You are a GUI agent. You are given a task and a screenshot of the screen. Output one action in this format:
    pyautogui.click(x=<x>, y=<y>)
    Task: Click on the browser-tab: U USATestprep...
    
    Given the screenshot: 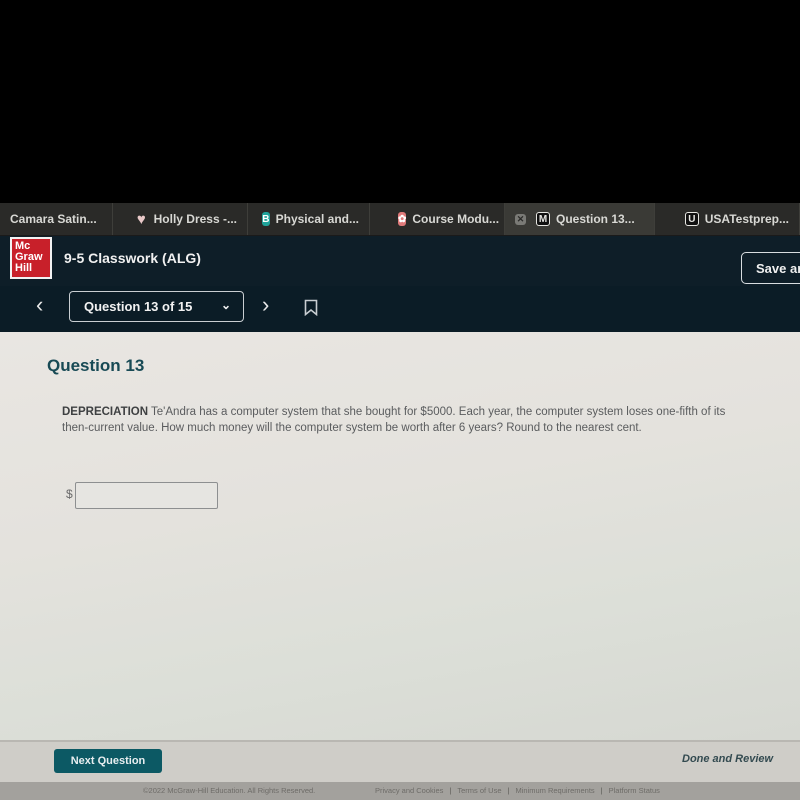 What is the action you would take?
    pyautogui.click(x=727, y=219)
    